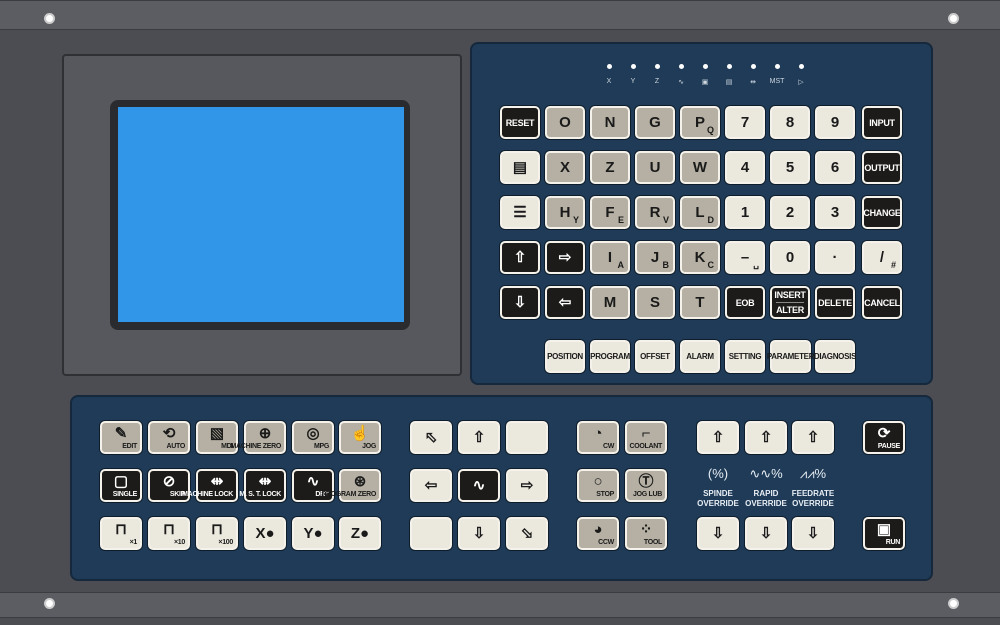 The width and height of the screenshot is (1000, 625). Describe the element at coordinates (745, 122) in the screenshot. I see `7-key: 7` at that location.